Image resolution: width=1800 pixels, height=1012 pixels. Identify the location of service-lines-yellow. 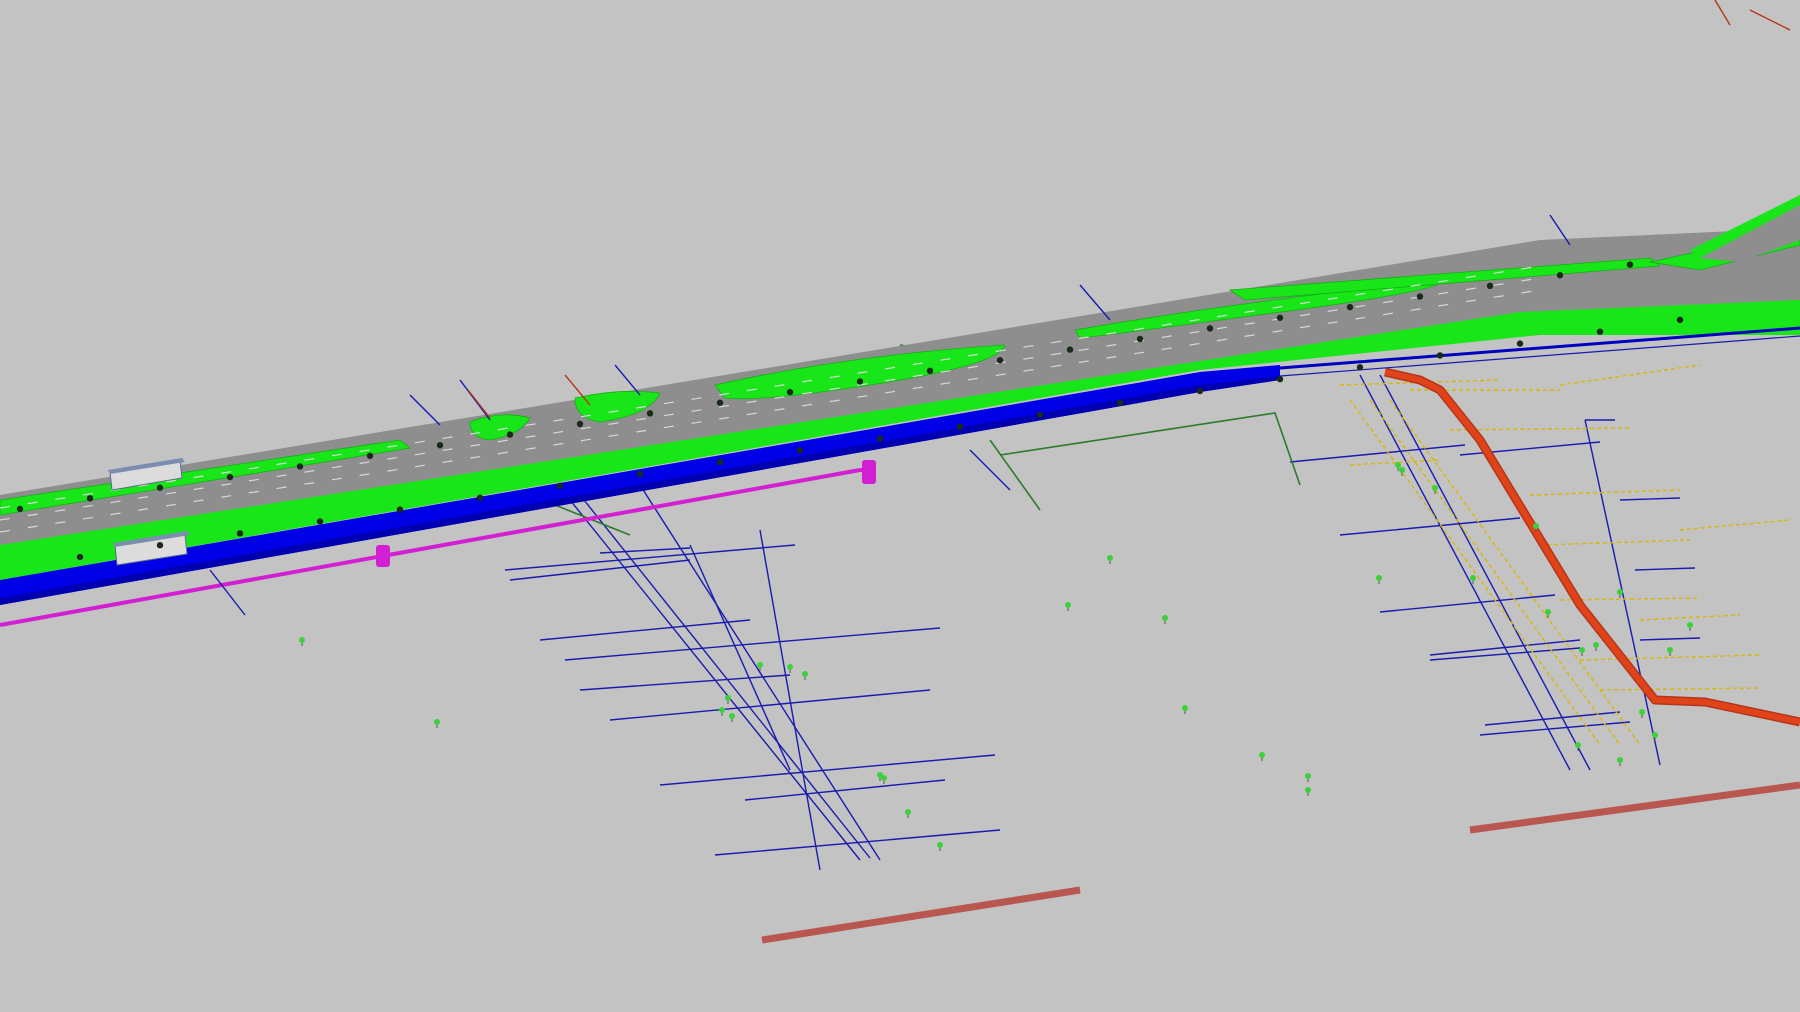
(1565, 555).